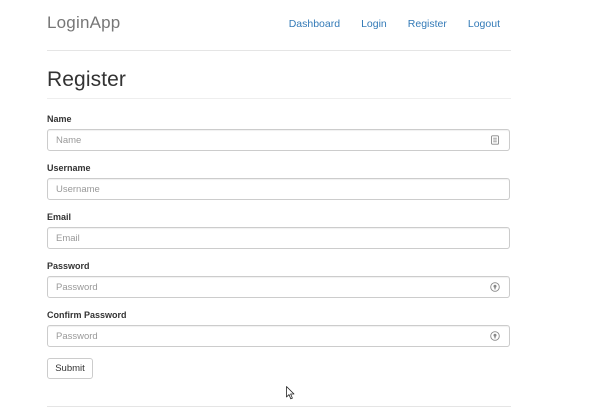  What do you see at coordinates (290, 393) in the screenshot?
I see `mouse-cursor-icon` at bounding box center [290, 393].